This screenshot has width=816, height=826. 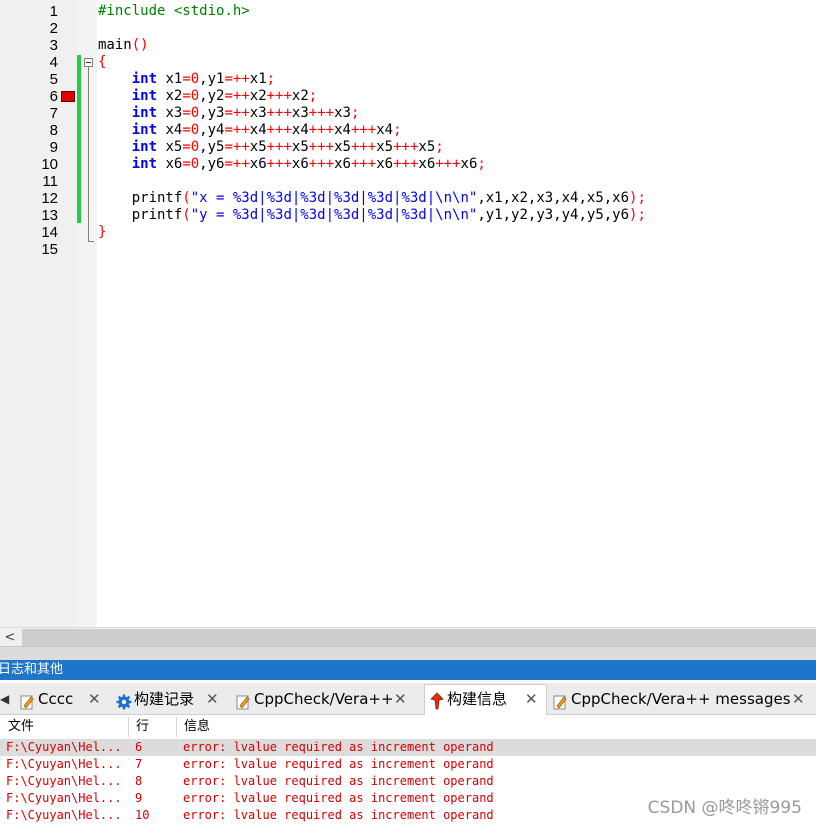 I want to click on line-number: 11, so click(x=50, y=181).